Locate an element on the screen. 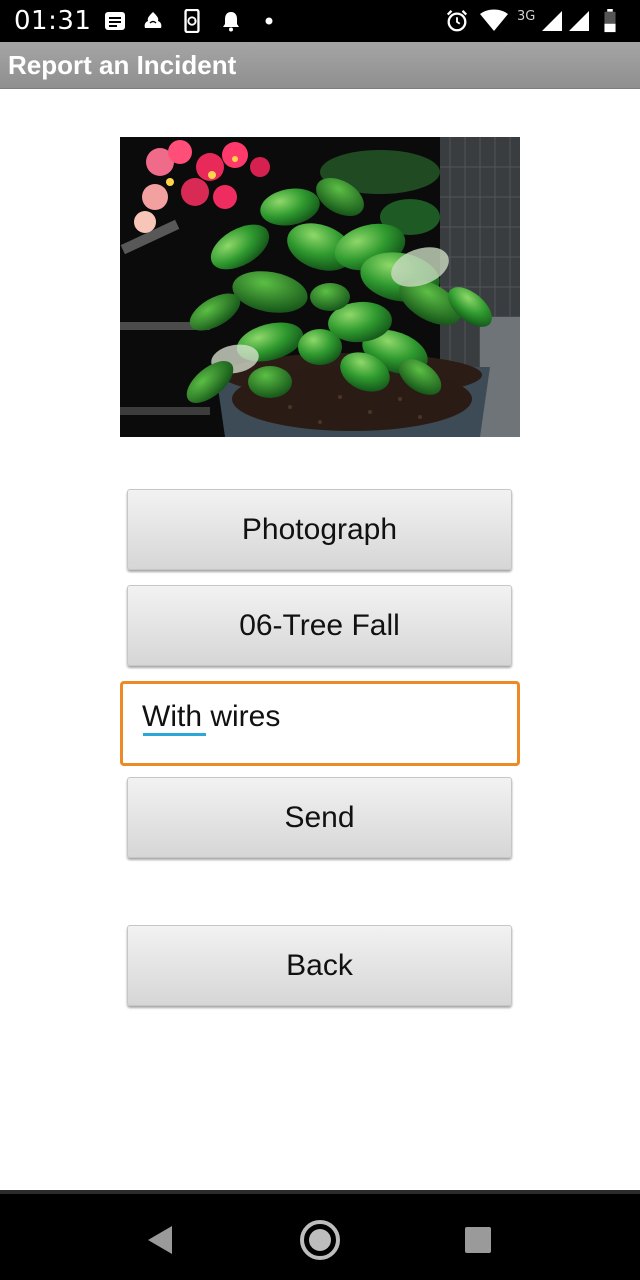 This screenshot has width=640, height=1280. back-triangle-icon is located at coordinates (160, 1240).